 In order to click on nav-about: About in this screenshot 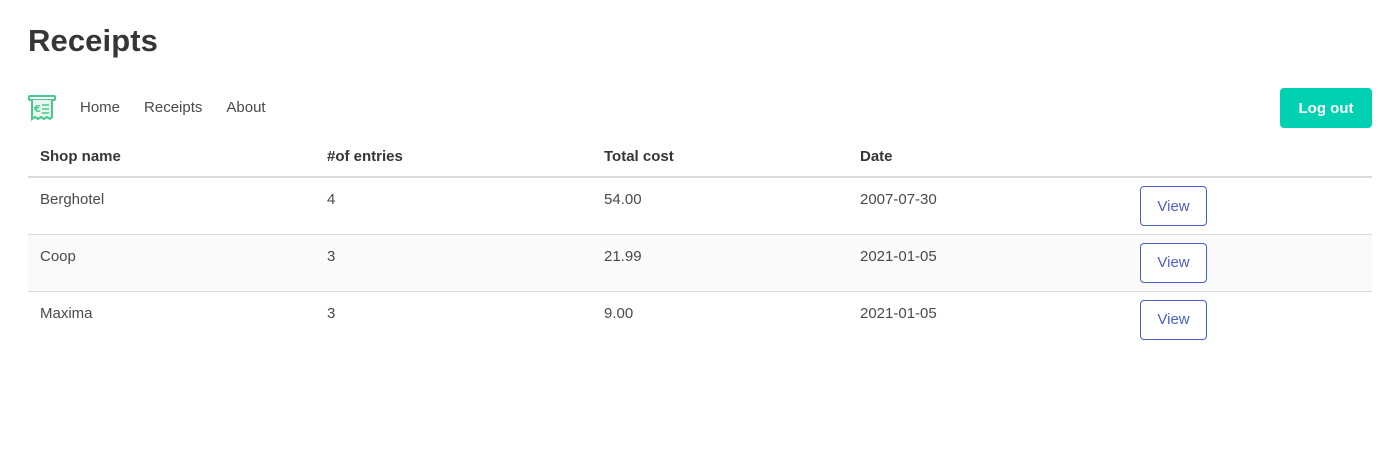, I will do `click(245, 108)`.